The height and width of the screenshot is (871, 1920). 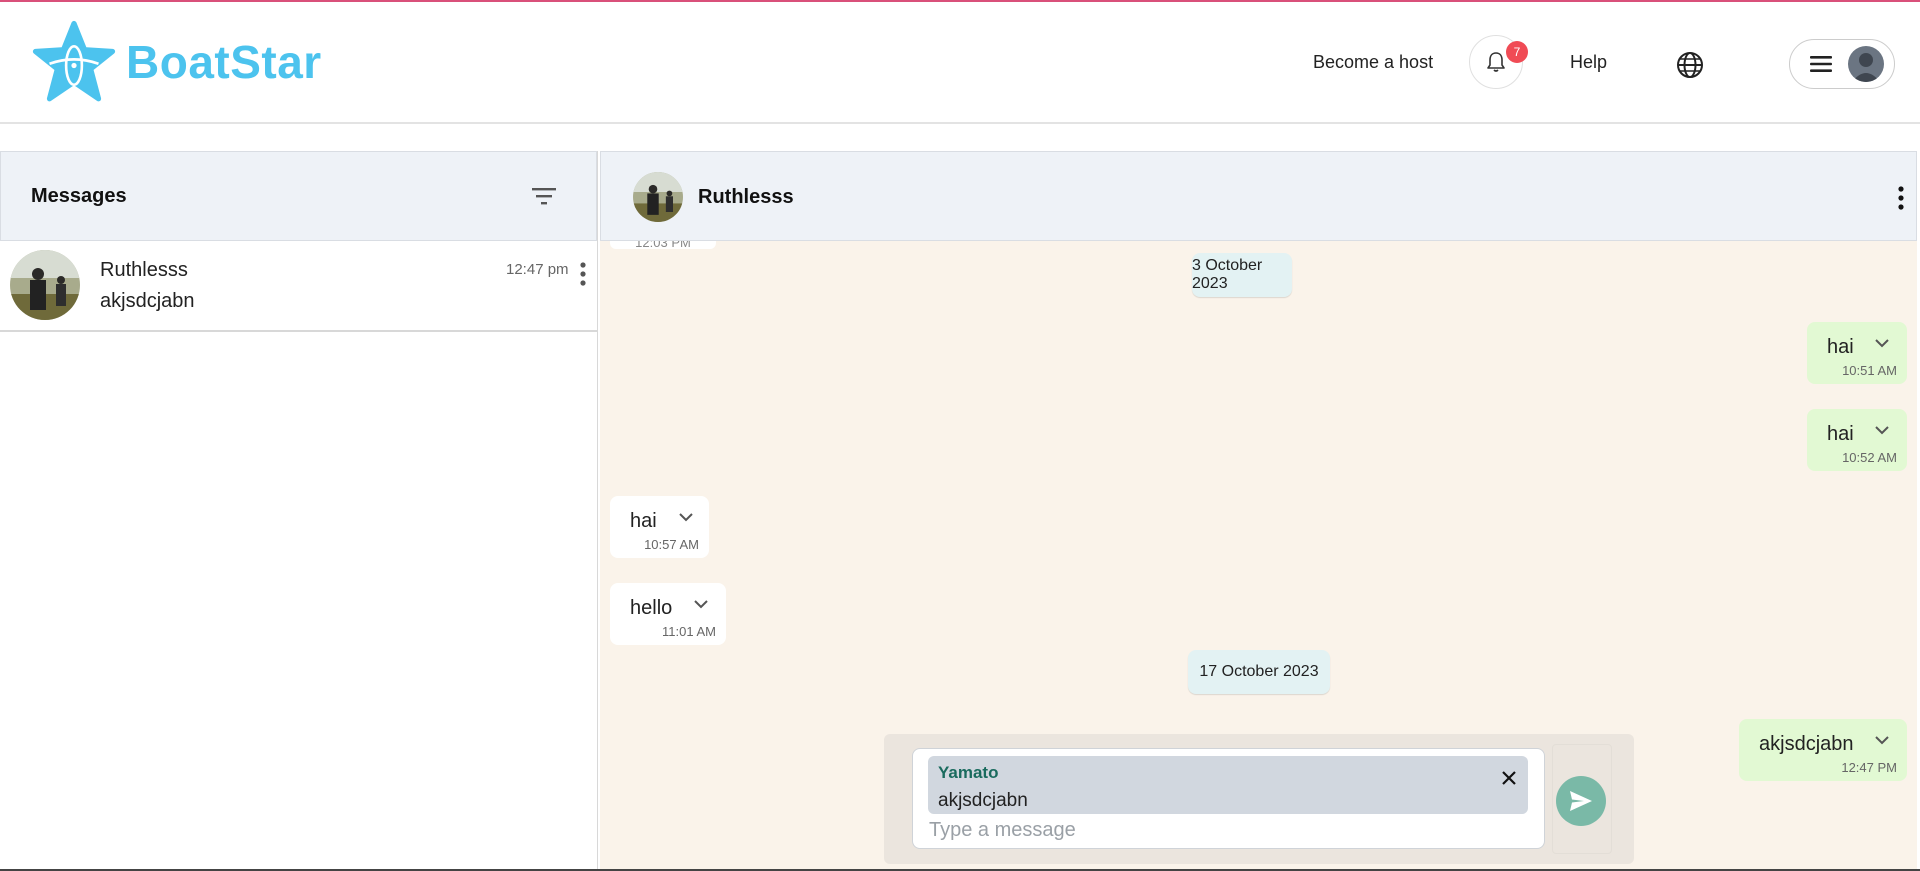 I want to click on brand-logo: BoatStar, so click(x=176, y=62).